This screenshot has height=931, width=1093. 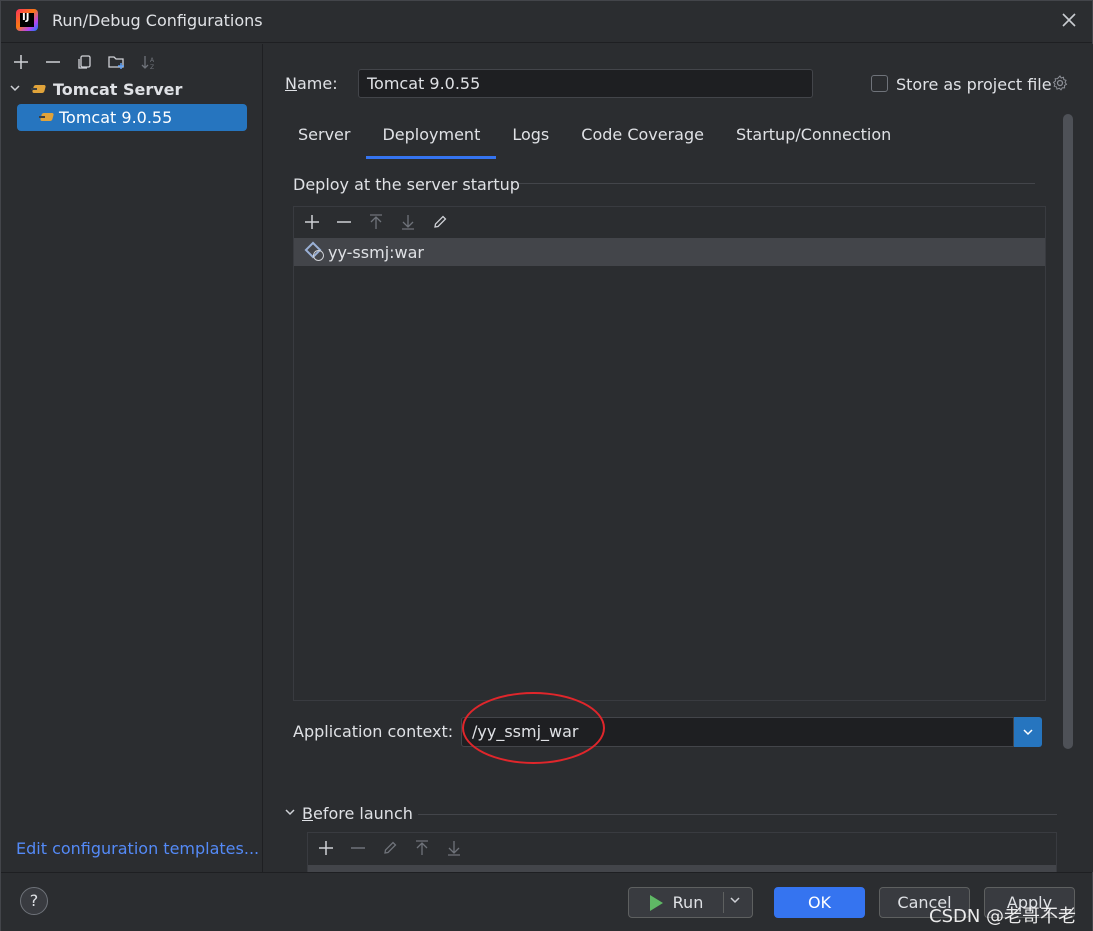 What do you see at coordinates (307, 813) in the screenshot?
I see `before-launch-mnemonic: B` at bounding box center [307, 813].